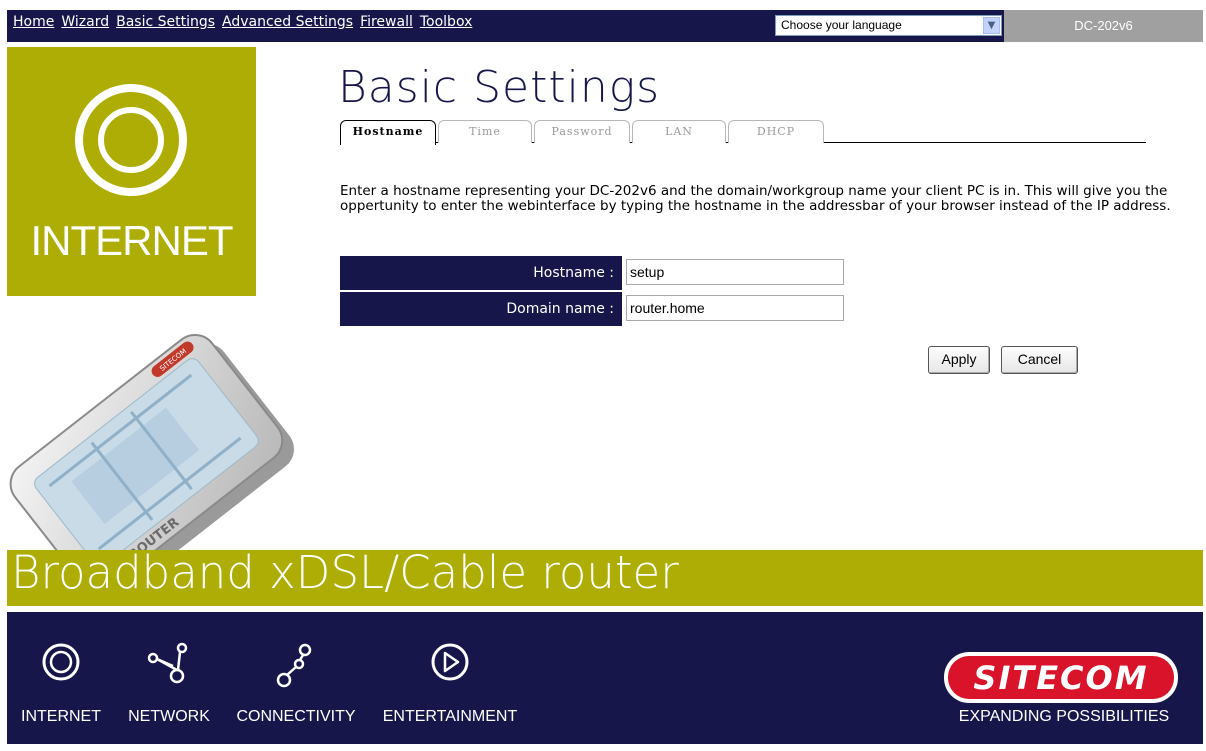 The width and height of the screenshot is (1206, 751). I want to click on sitecom-logo: SITECOM, so click(1061, 677).